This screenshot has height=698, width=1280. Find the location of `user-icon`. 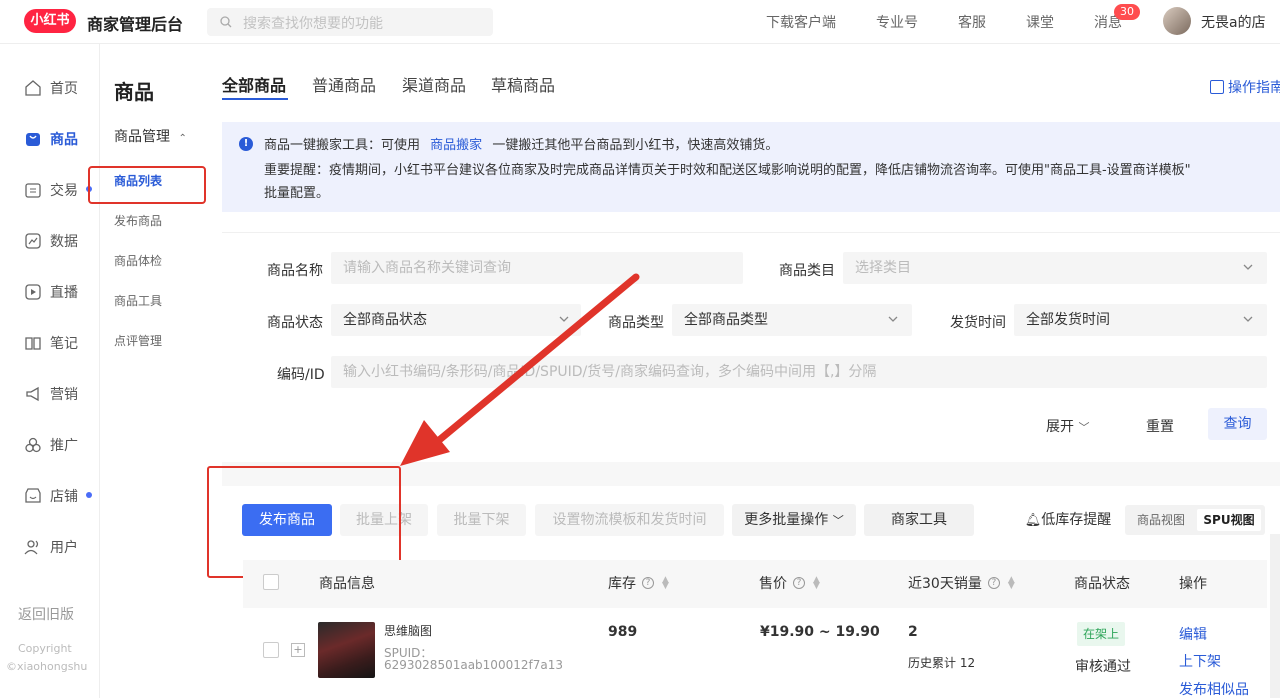

user-icon is located at coordinates (31, 547).